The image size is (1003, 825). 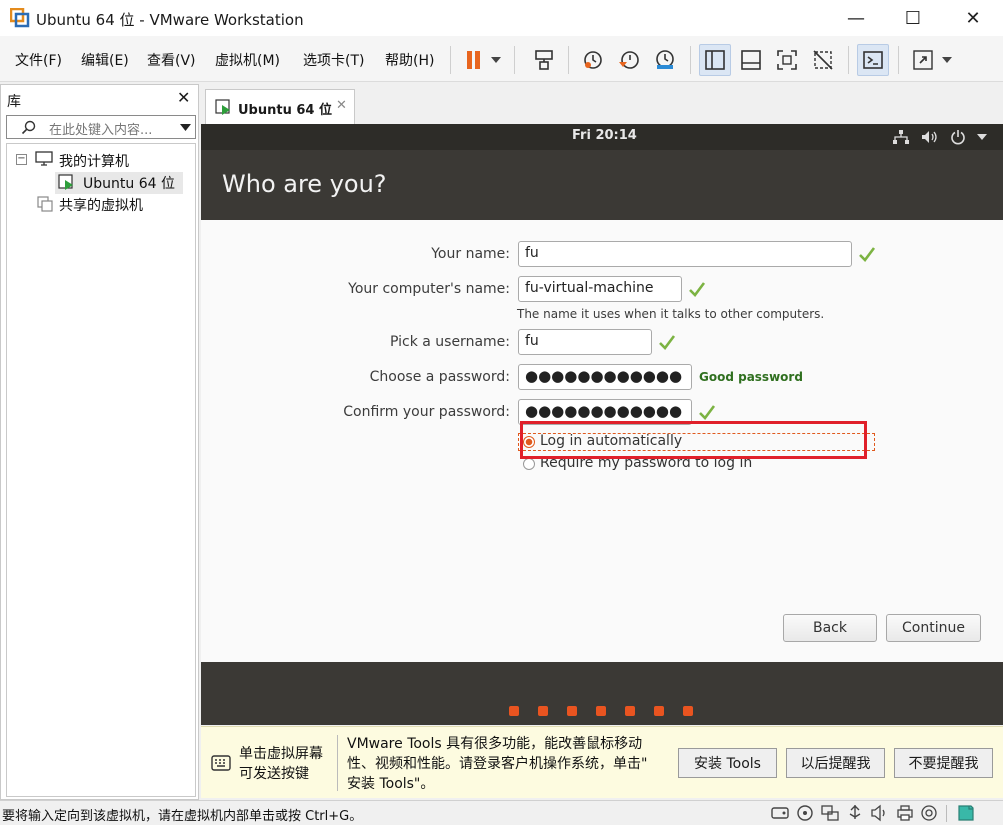 I want to click on status-divider, so click(x=946, y=813).